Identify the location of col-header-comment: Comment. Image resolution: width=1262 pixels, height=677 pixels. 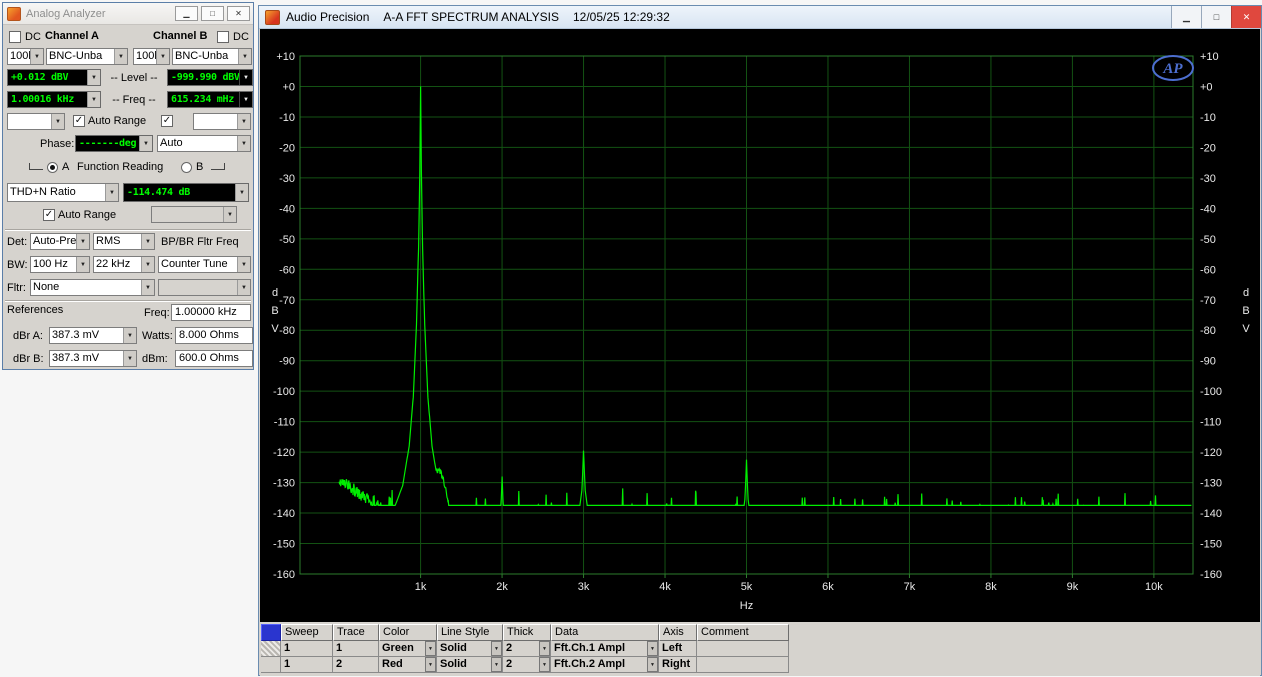
(743, 632).